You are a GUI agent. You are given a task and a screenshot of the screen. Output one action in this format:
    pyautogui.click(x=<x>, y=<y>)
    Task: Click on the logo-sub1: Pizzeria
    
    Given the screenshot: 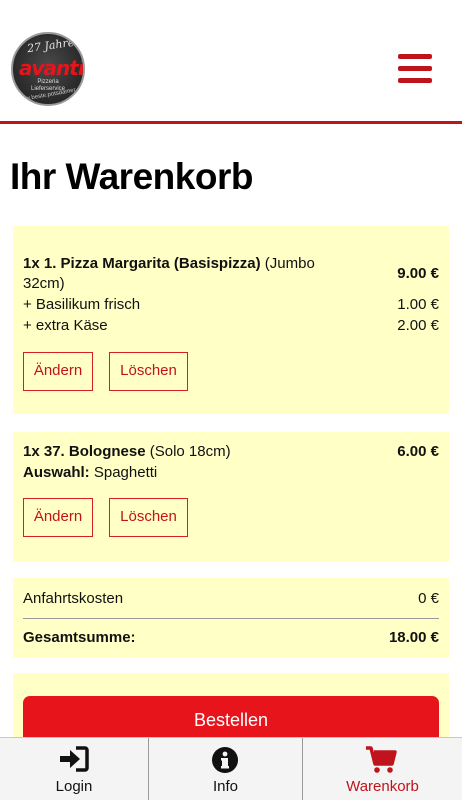 What is the action you would take?
    pyautogui.click(x=48, y=82)
    